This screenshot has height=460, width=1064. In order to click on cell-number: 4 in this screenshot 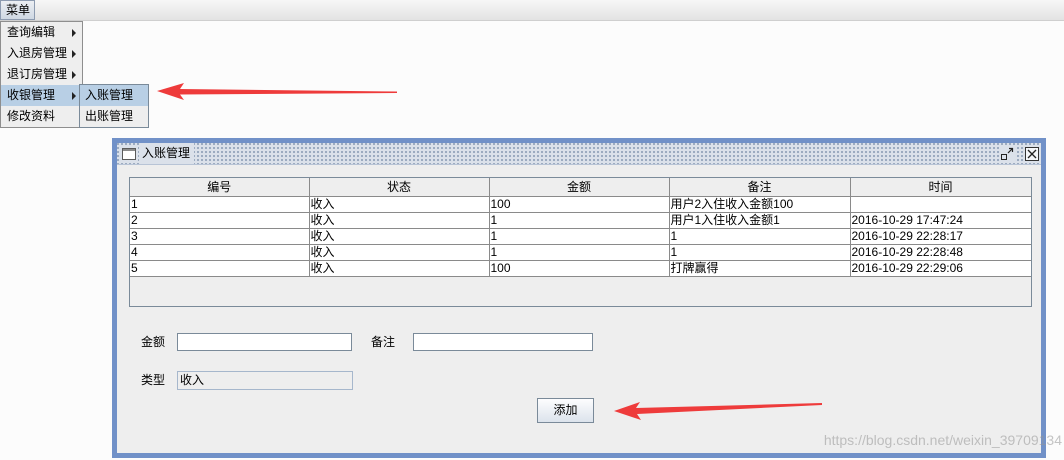, I will do `click(220, 252)`.